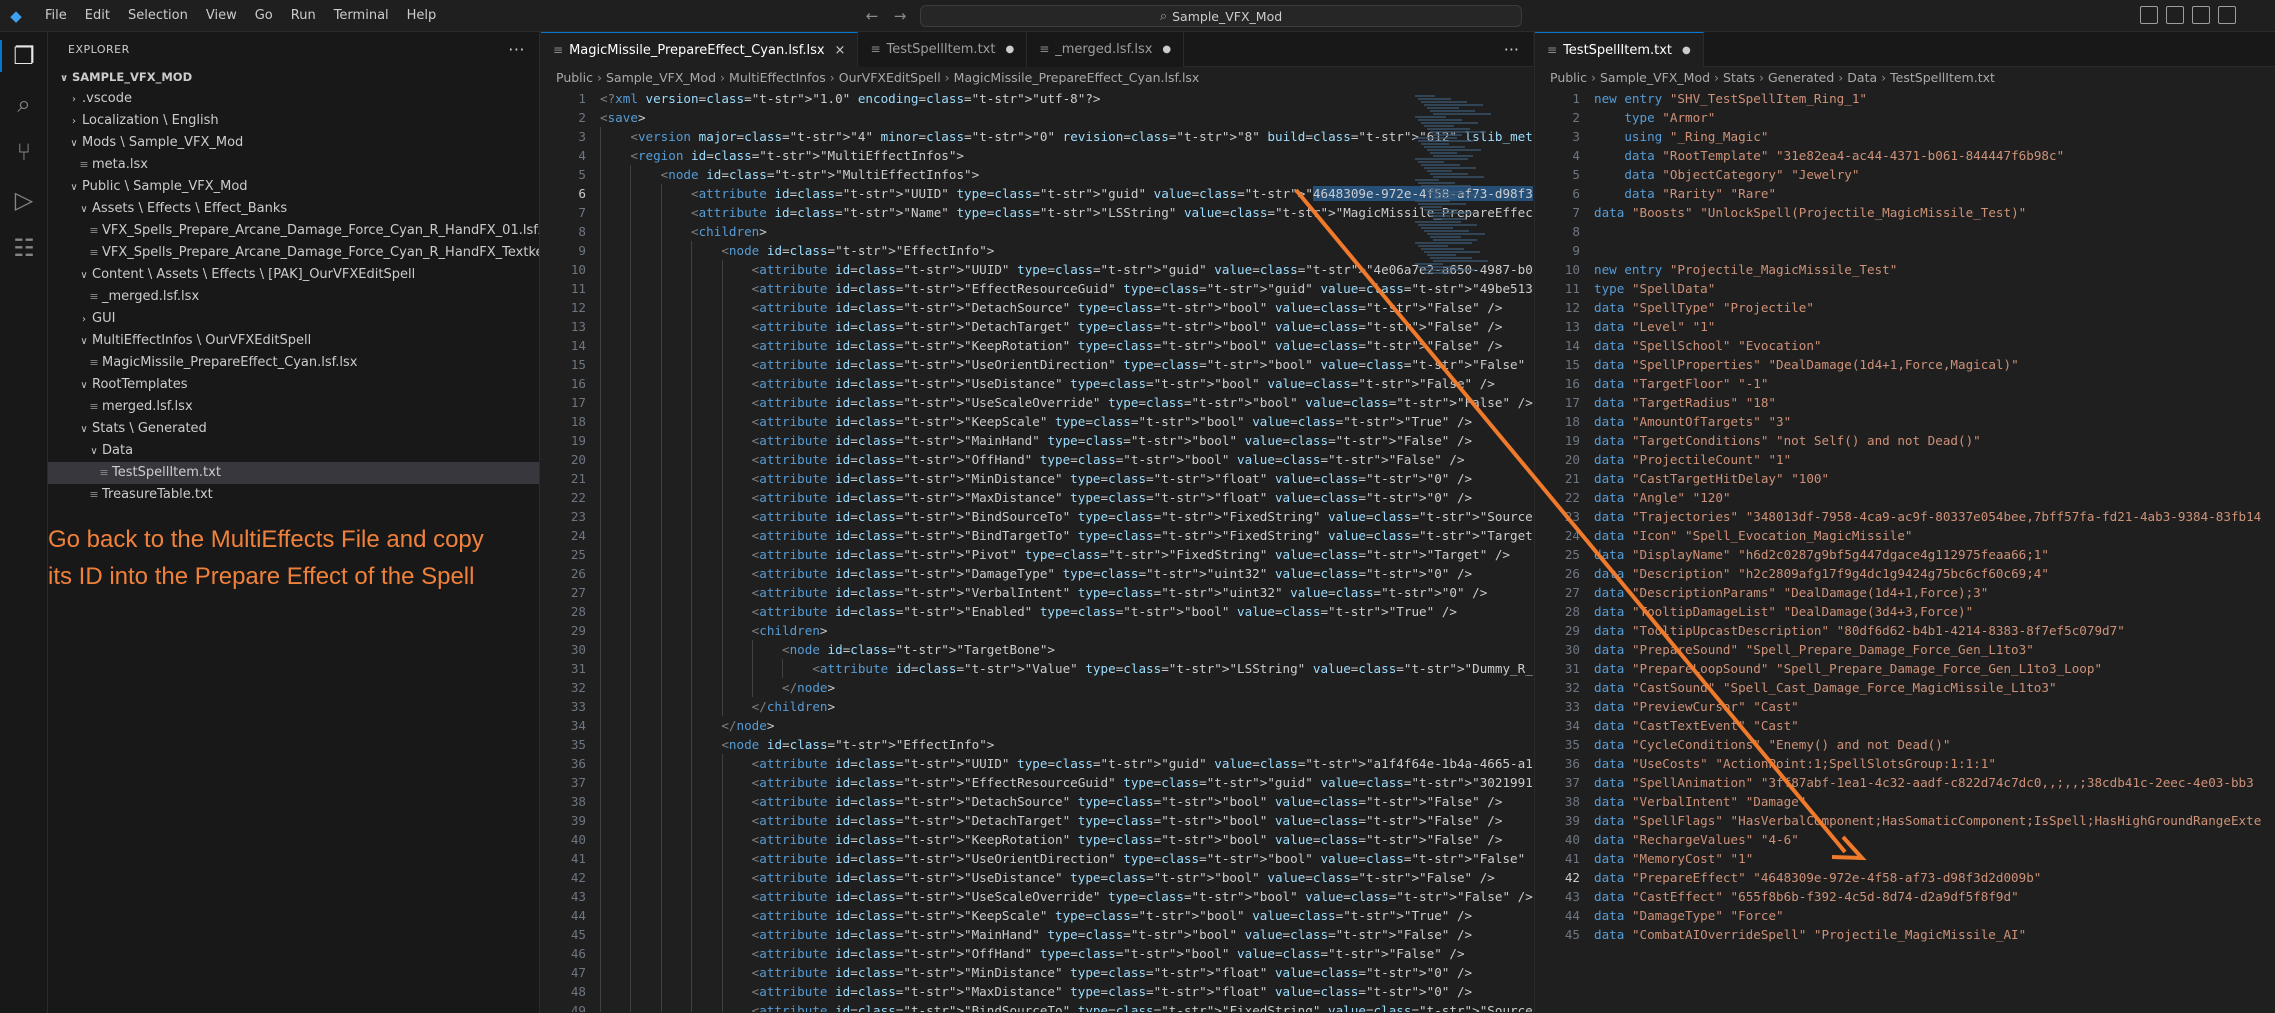  What do you see at coordinates (900, 16) in the screenshot?
I see `arrow-right-icon: →` at bounding box center [900, 16].